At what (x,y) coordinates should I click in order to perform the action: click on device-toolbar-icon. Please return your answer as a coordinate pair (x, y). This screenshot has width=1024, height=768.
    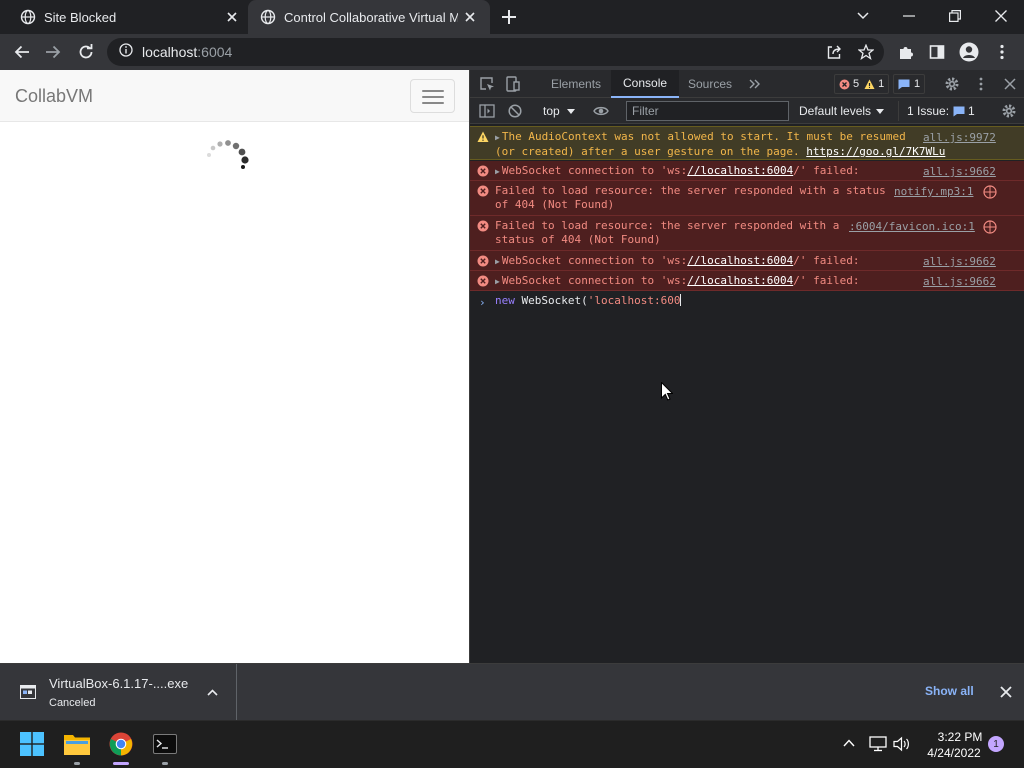
    Looking at the image, I should click on (513, 84).